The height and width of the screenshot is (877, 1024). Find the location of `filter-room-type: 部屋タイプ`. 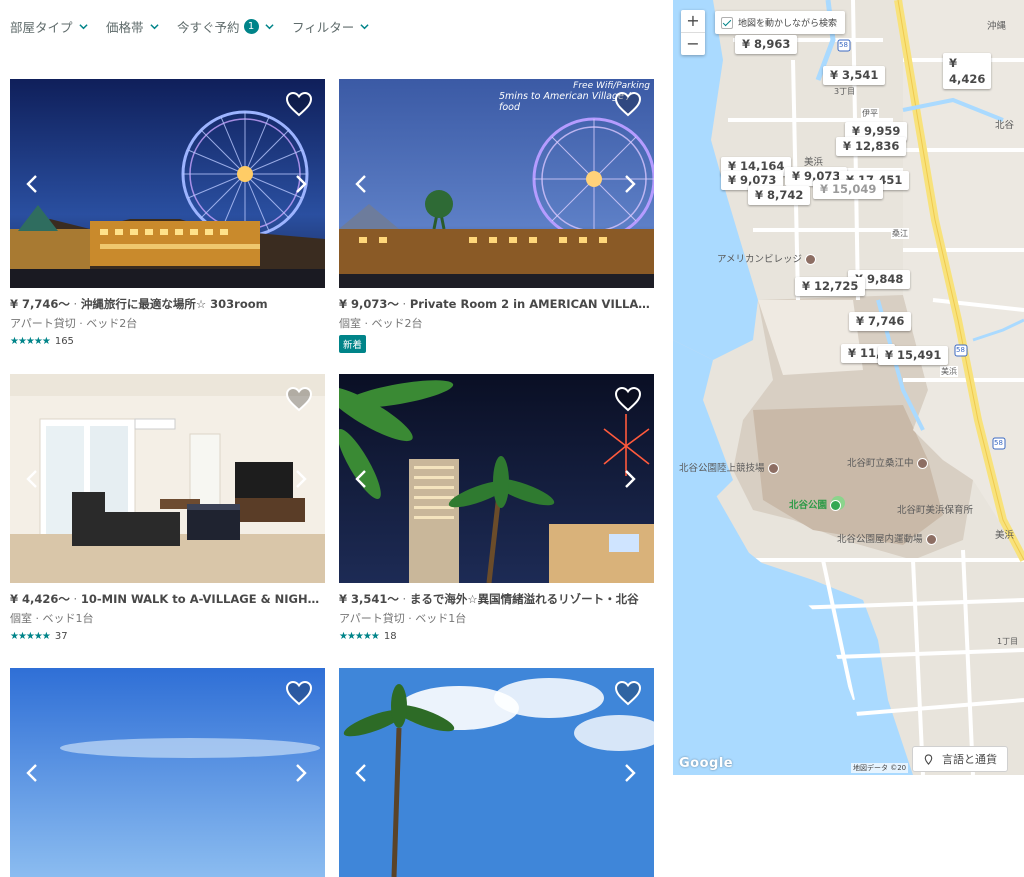

filter-room-type: 部屋タイプ is located at coordinates (49, 26).